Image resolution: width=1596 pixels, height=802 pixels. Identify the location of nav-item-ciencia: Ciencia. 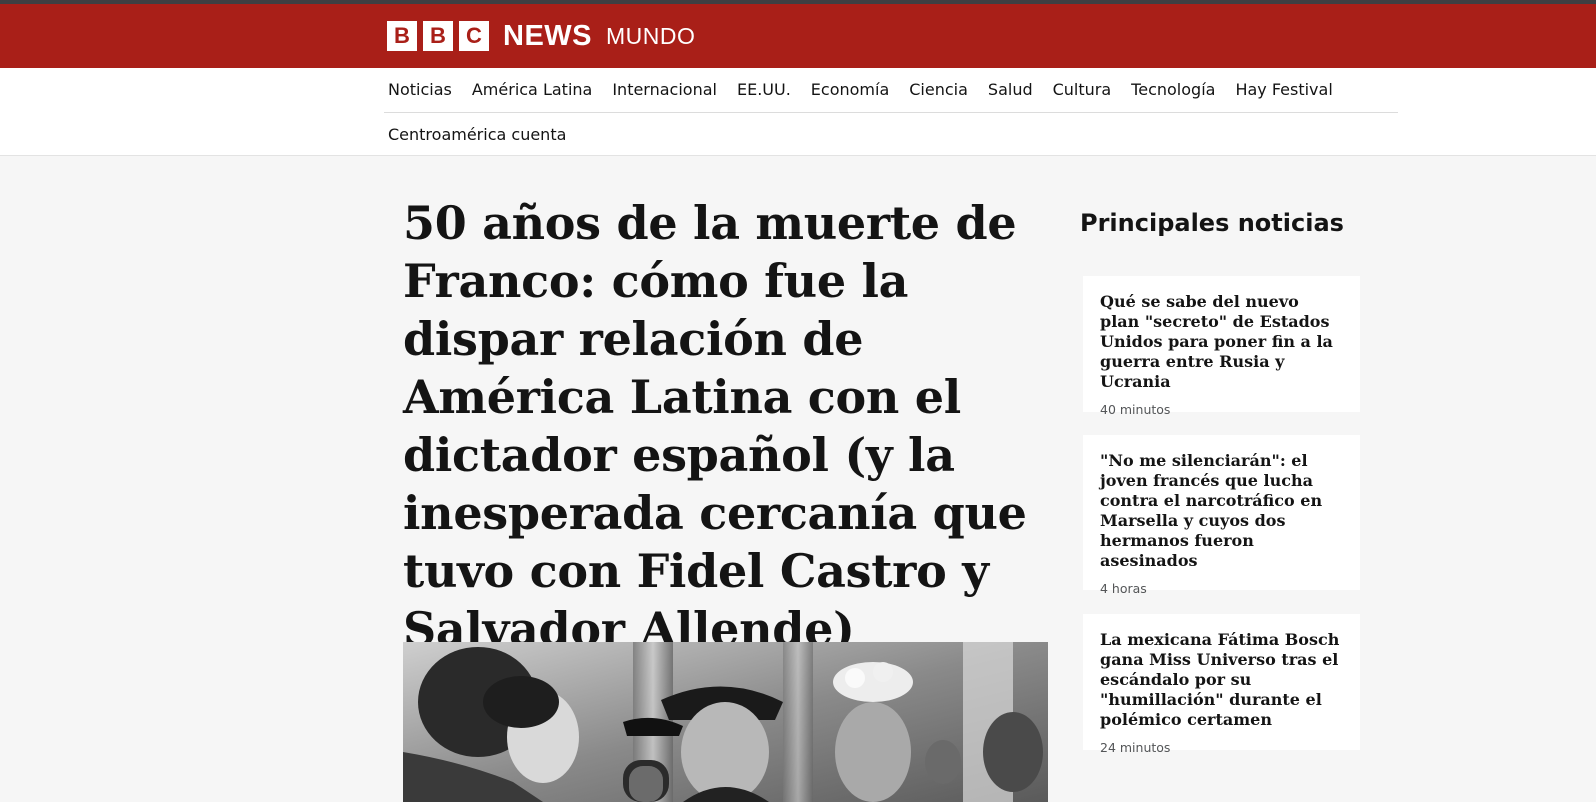
(938, 90).